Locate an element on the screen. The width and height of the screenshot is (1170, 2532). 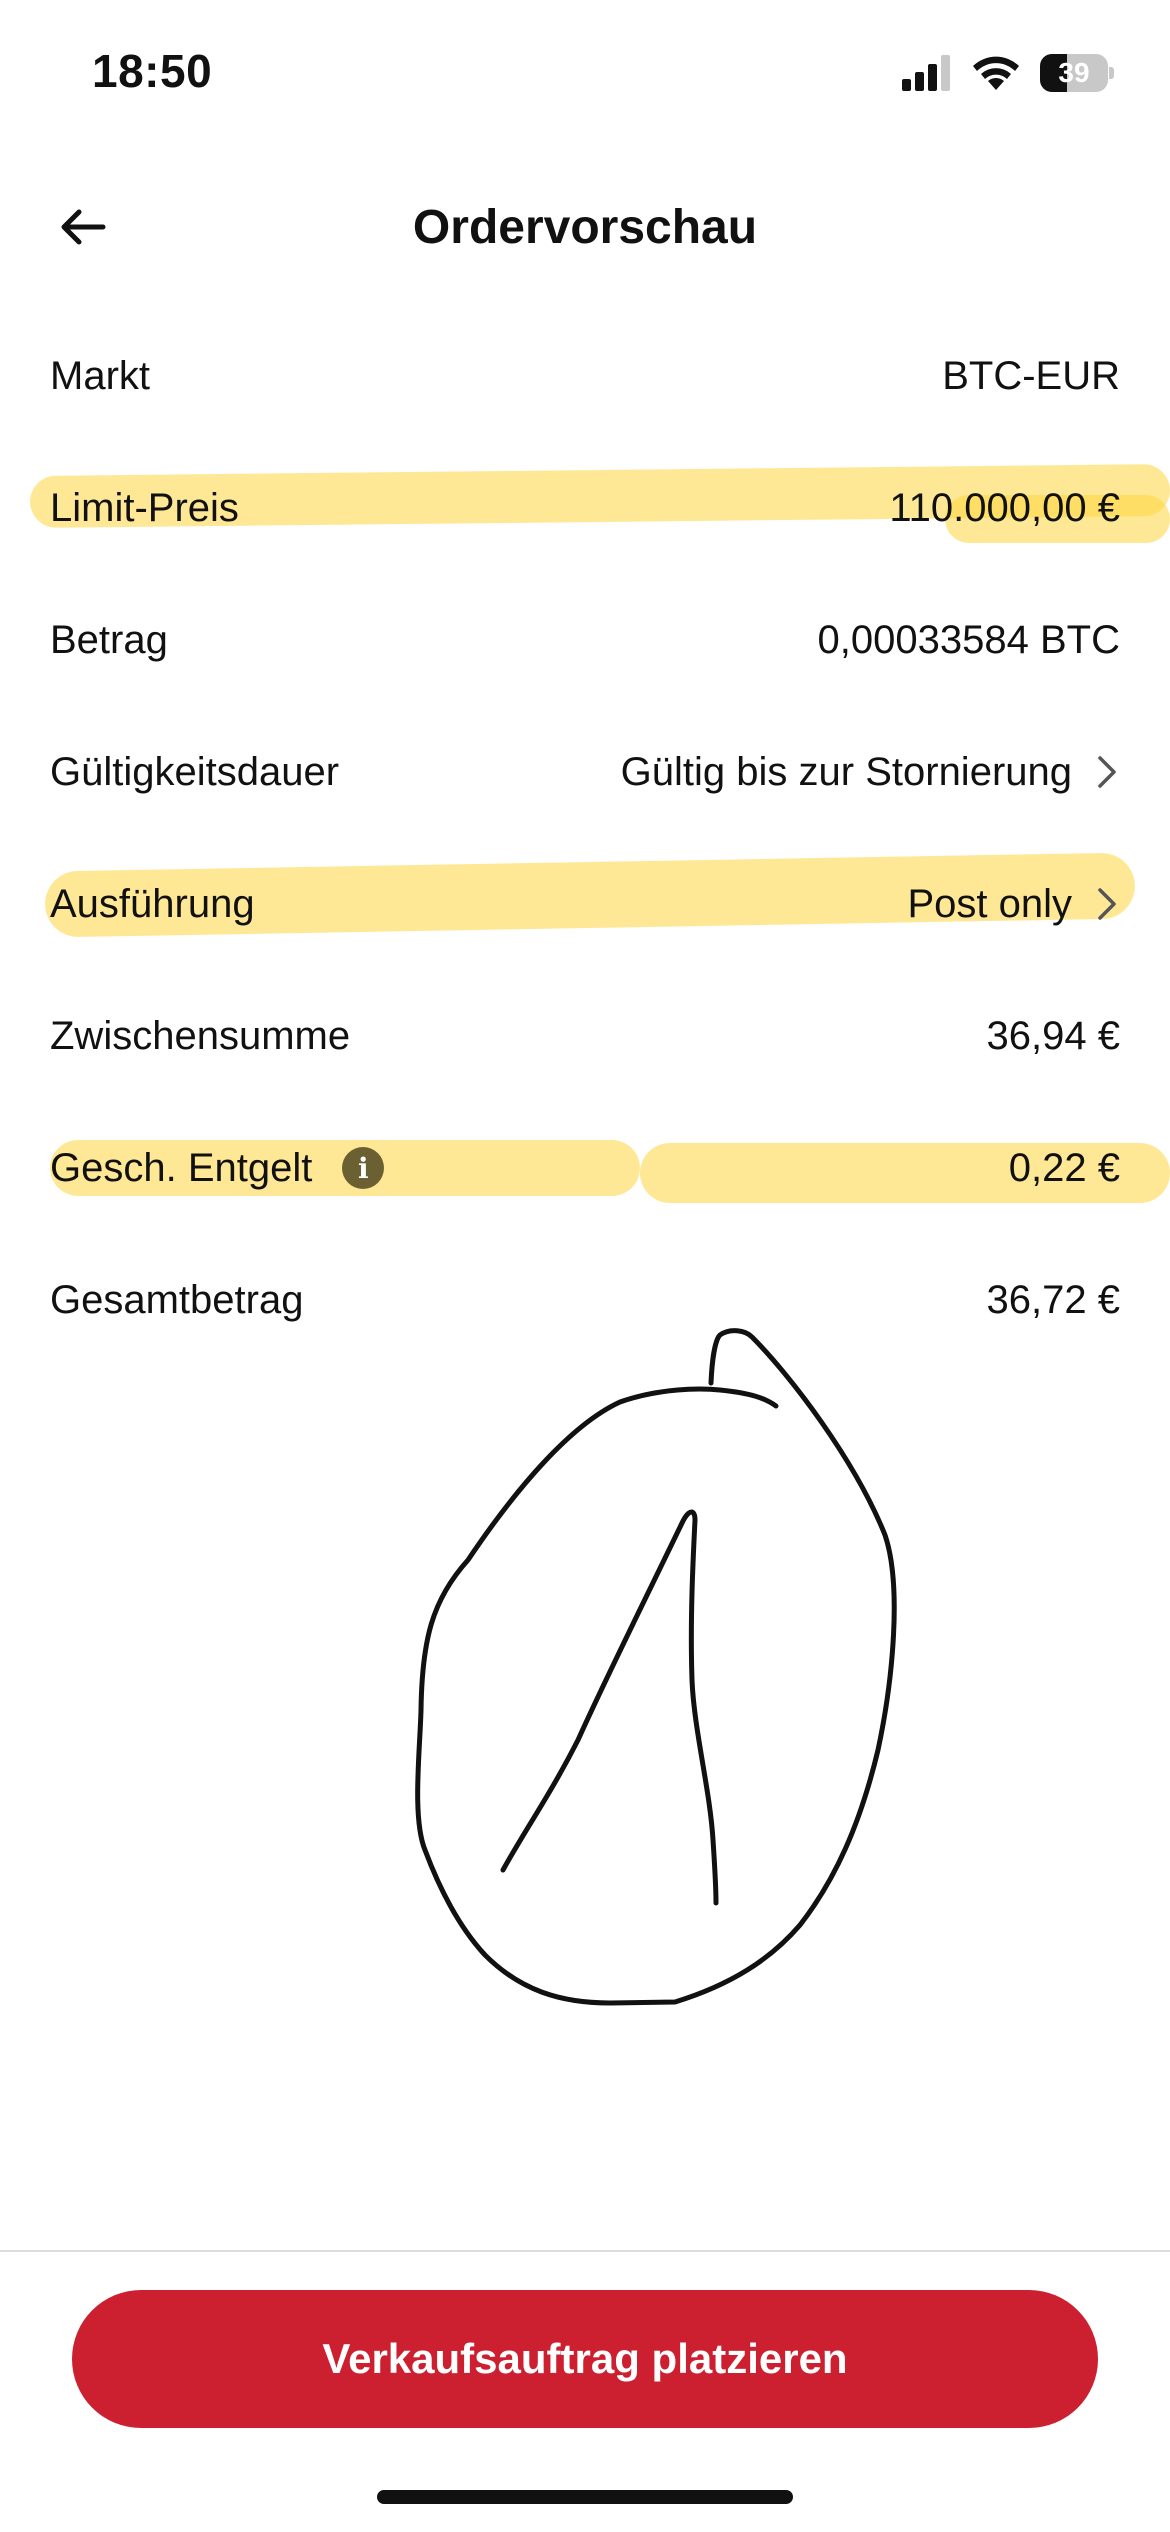
row-label: Gesch. Entgelt is located at coordinates (181, 1167).